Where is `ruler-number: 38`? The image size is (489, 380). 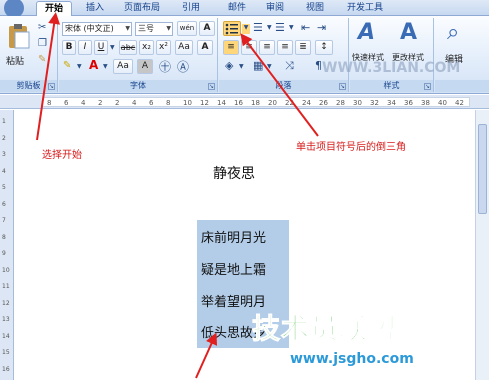
ruler-number: 38 is located at coordinates (425, 103).